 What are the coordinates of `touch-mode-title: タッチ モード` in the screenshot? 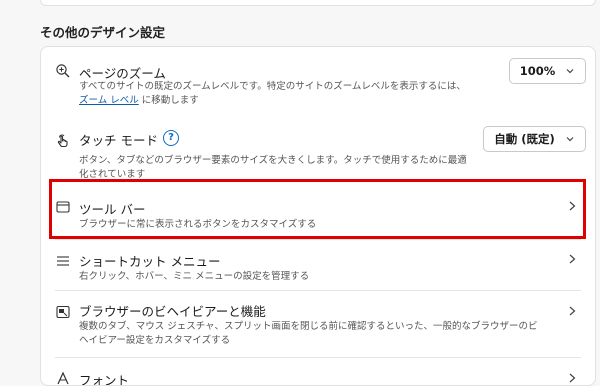 It's located at (118, 140).